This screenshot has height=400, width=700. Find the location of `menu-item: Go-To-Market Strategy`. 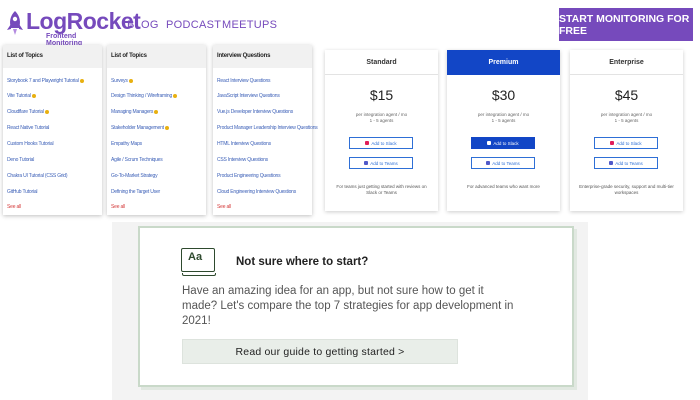

menu-item: Go-To-Market Strategy is located at coordinates (134, 176).